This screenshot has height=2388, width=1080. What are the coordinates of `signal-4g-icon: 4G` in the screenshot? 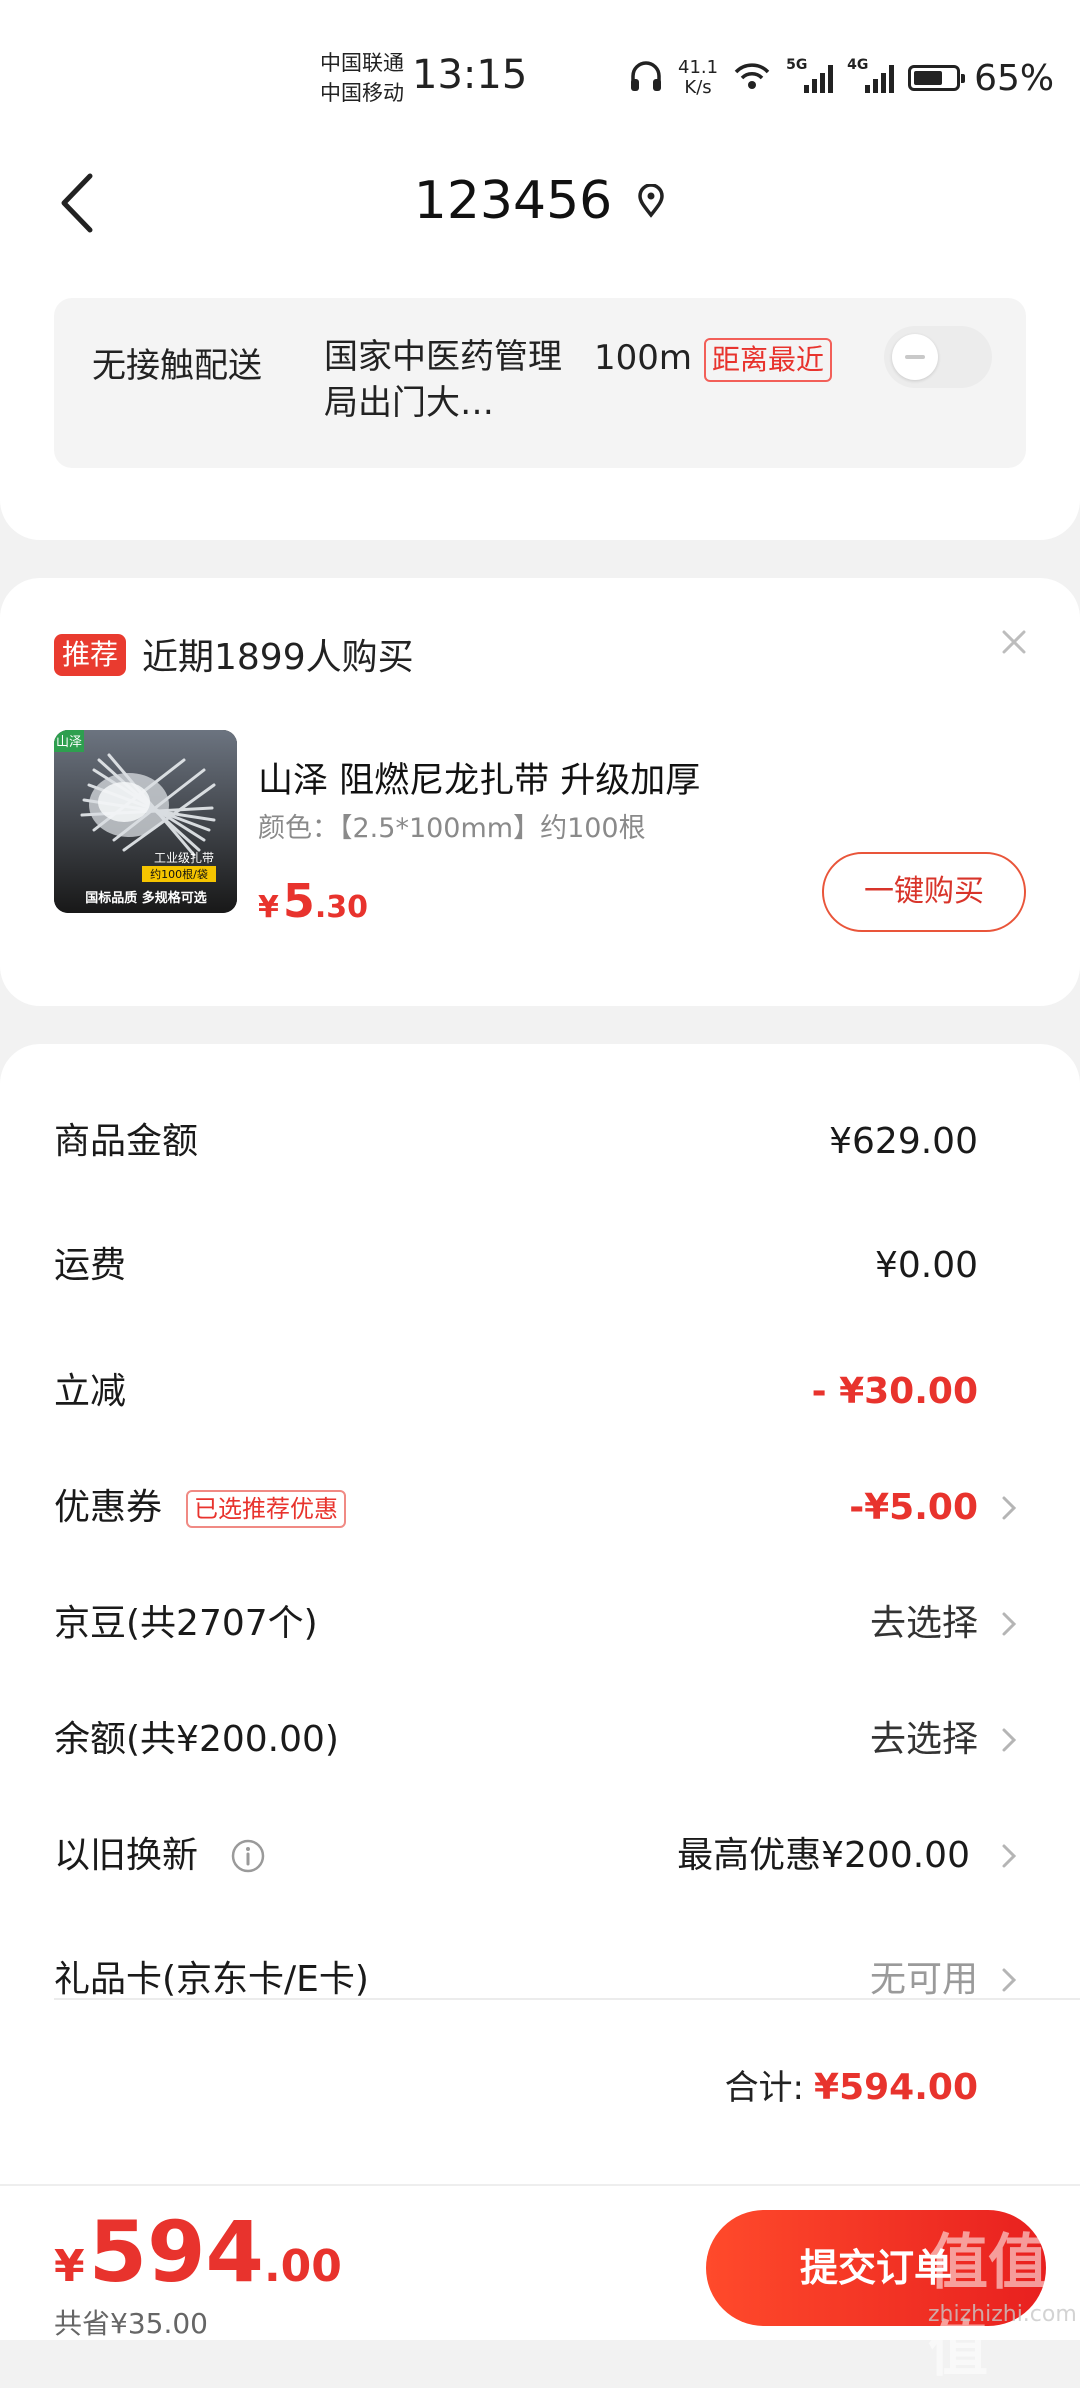 It's located at (871, 75).